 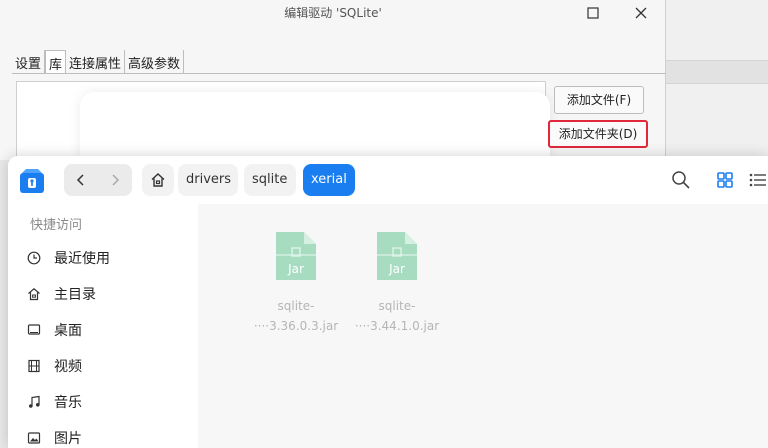 I want to click on file-name: sqlite- ····3.44.1.0.jar, so click(x=397, y=316).